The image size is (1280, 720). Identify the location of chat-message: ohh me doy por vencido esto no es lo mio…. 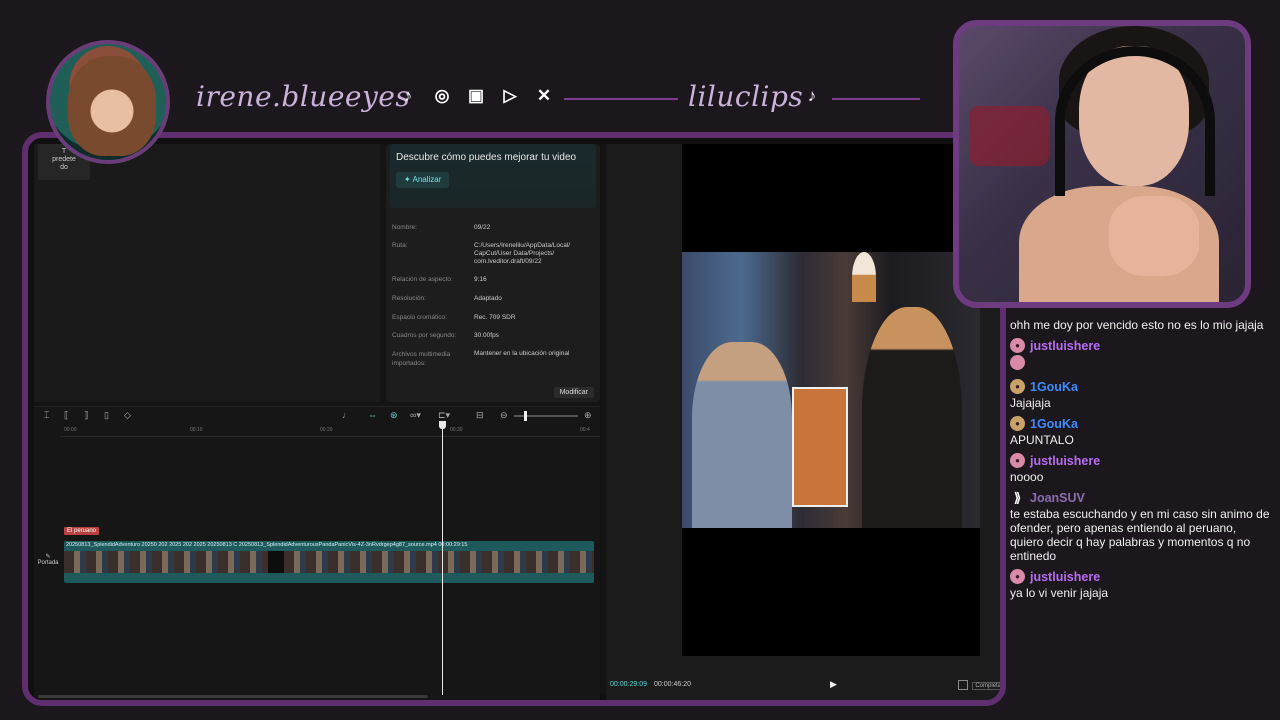
(1137, 325).